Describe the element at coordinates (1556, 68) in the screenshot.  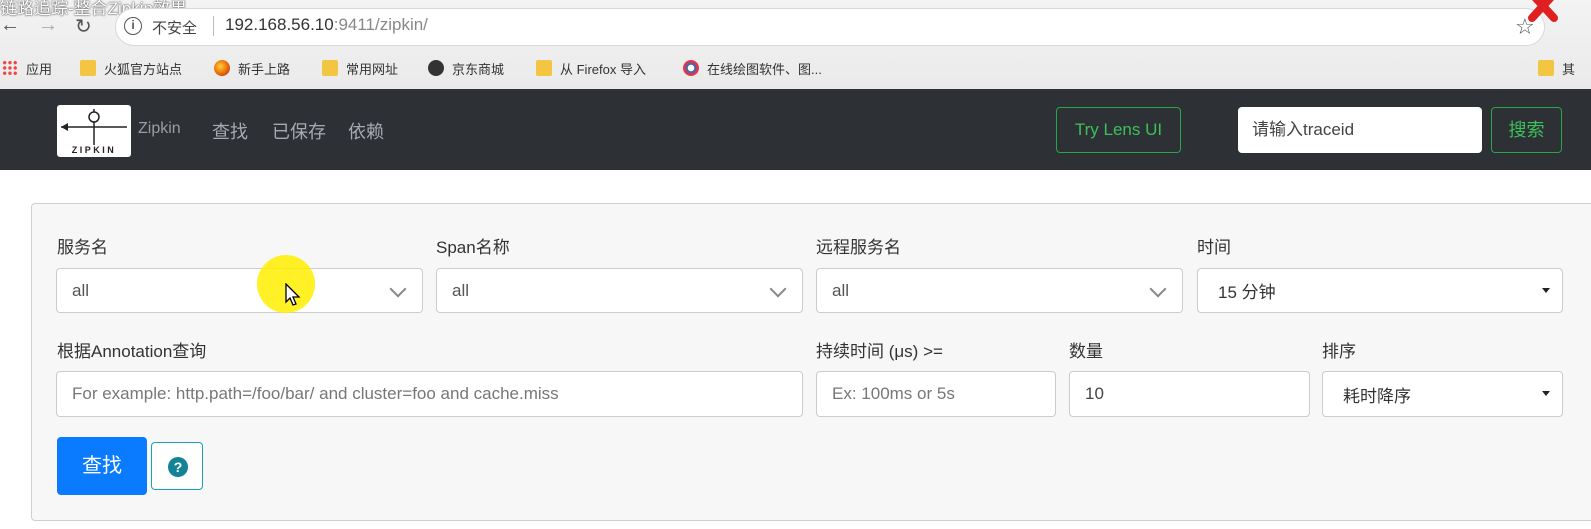
I see `bookmark-overflow: 其` at that location.